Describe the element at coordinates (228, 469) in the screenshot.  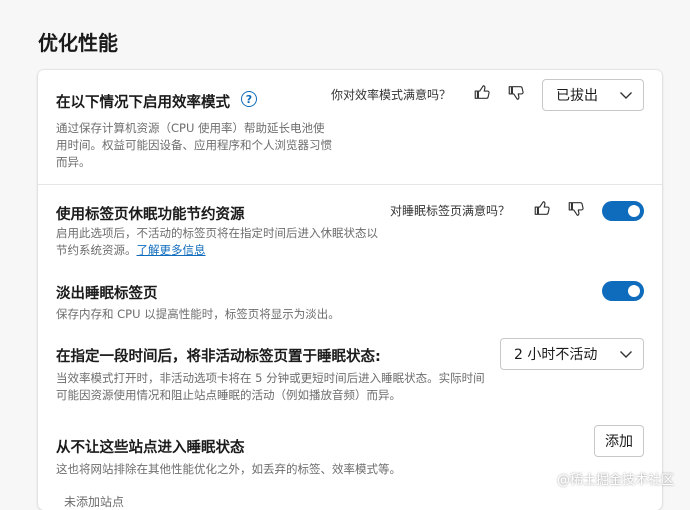
I see `never-sleep-description: 这也将网站排除在其他性能优化之外，如丢弃的标签、效率模式等。` at that location.